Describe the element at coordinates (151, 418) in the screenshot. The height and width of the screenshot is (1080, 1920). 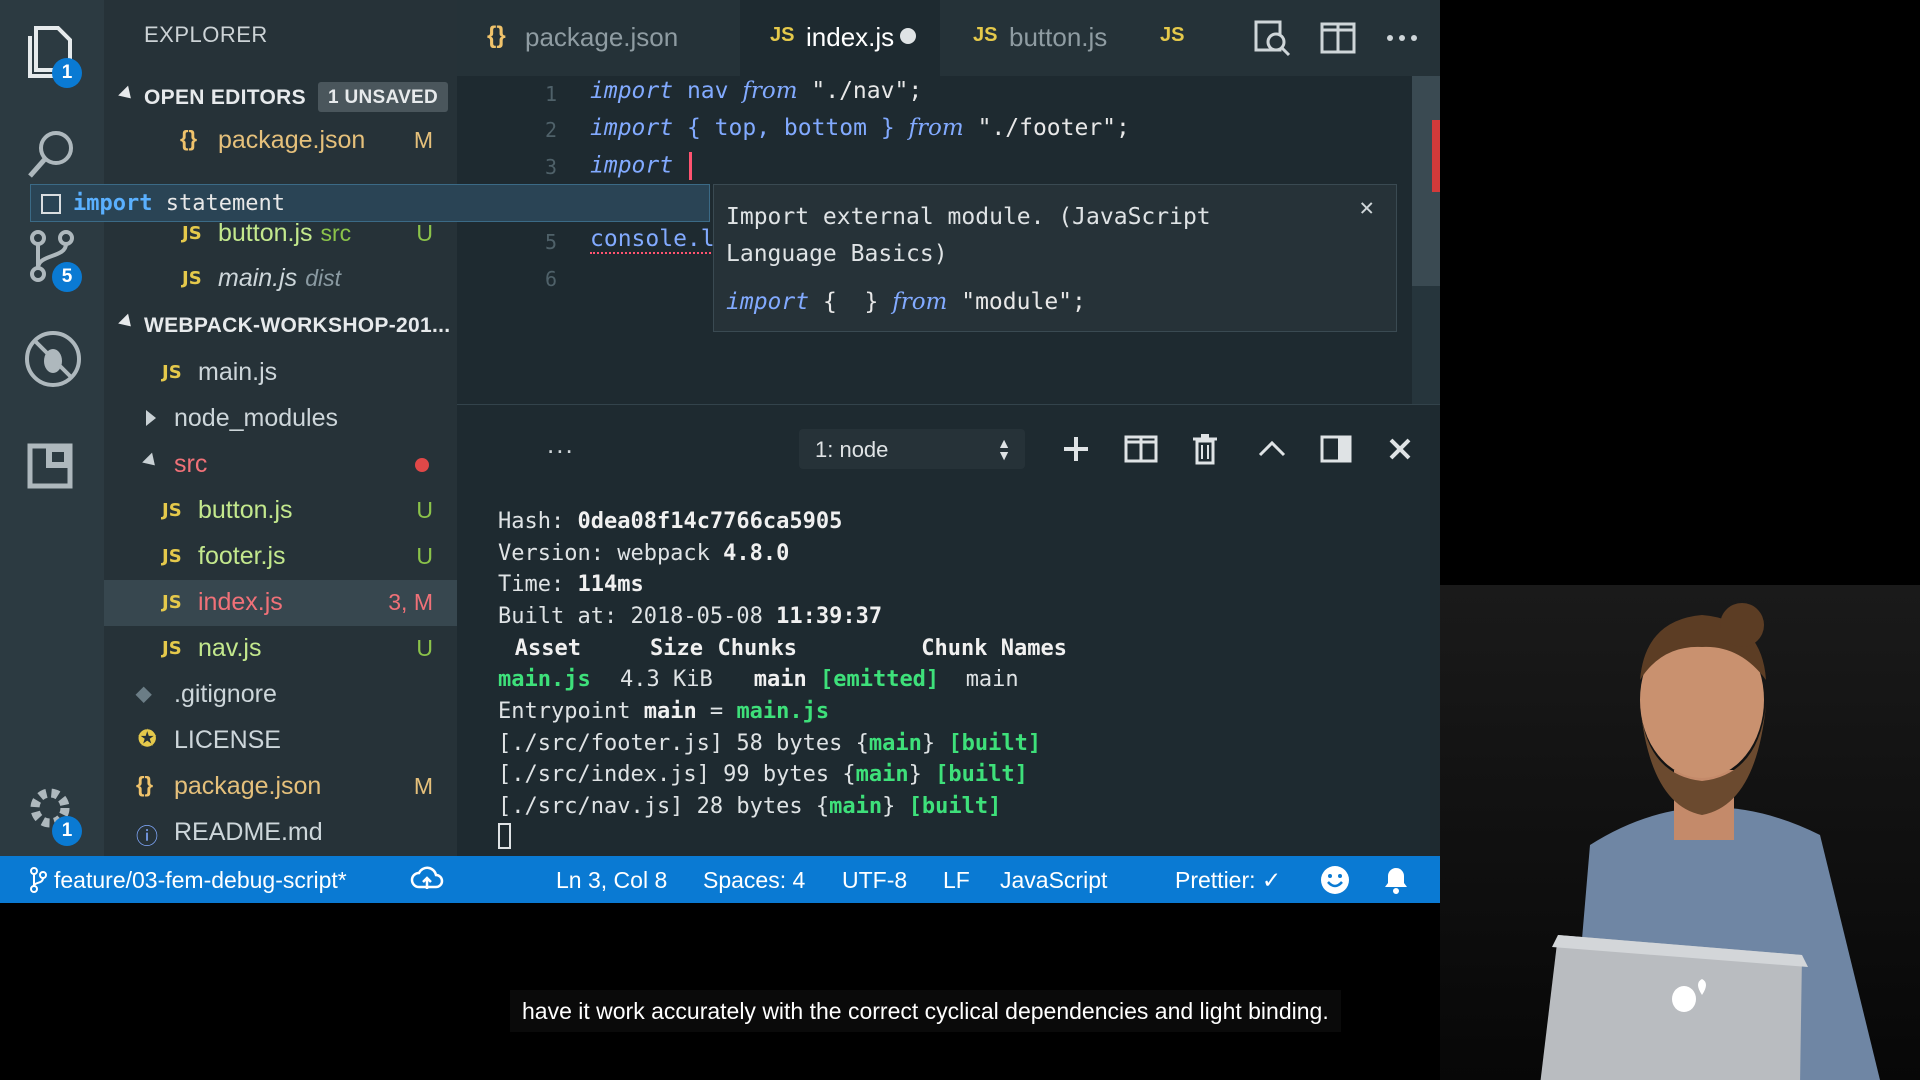
I see `chevron-right-icon` at that location.